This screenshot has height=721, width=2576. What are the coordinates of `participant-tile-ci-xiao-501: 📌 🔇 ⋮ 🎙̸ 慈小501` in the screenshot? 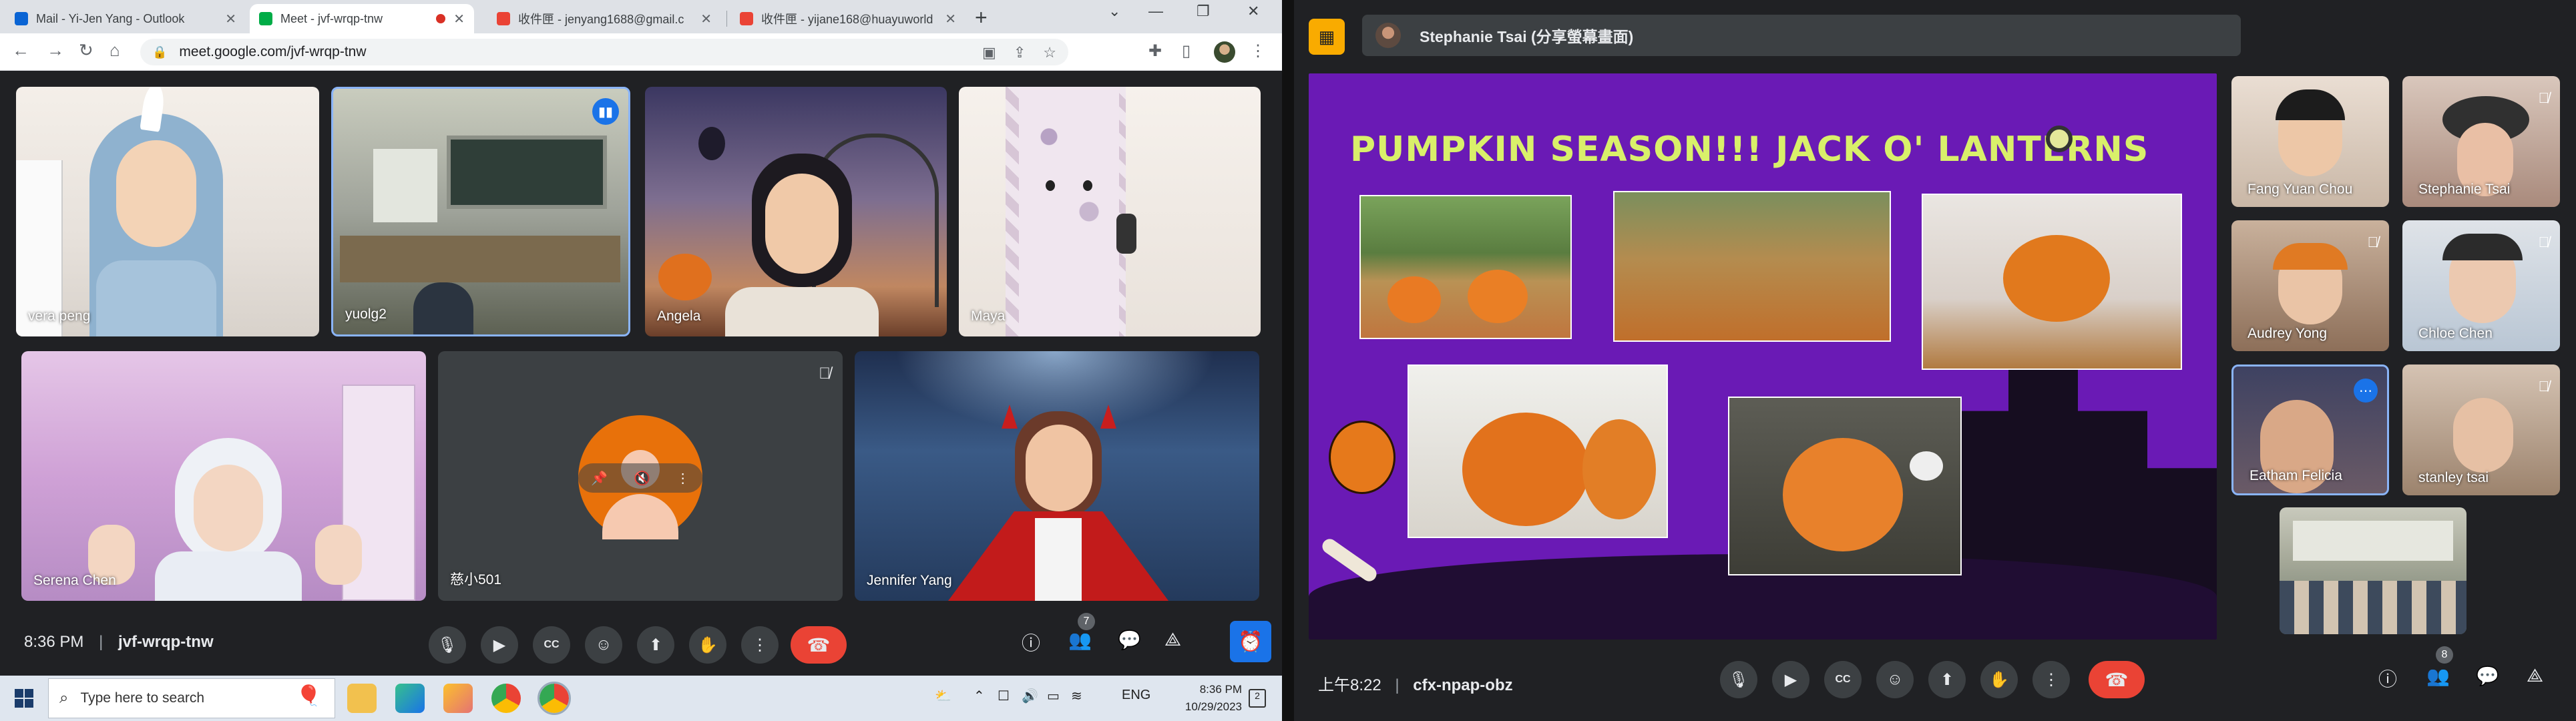 It's located at (640, 476).